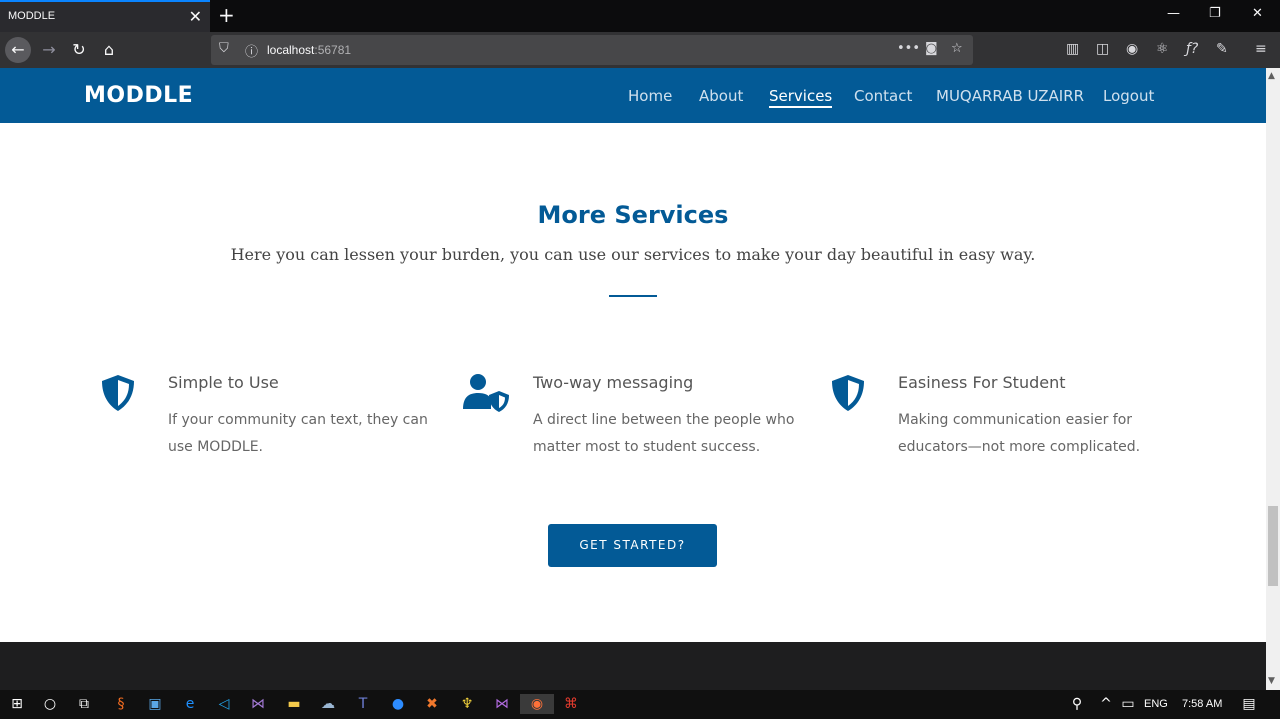  What do you see at coordinates (1106, 704) in the screenshot?
I see `tray-chevron-icon: ^` at bounding box center [1106, 704].